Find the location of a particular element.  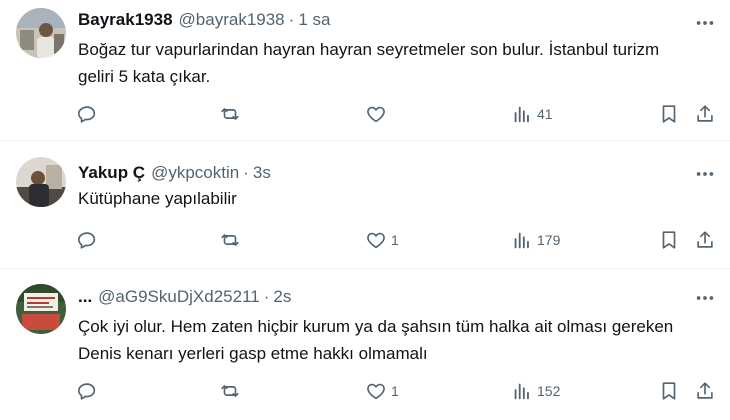

tweet-header: Yakup Ç @ykpcoktin · 3s is located at coordinates (174, 173).